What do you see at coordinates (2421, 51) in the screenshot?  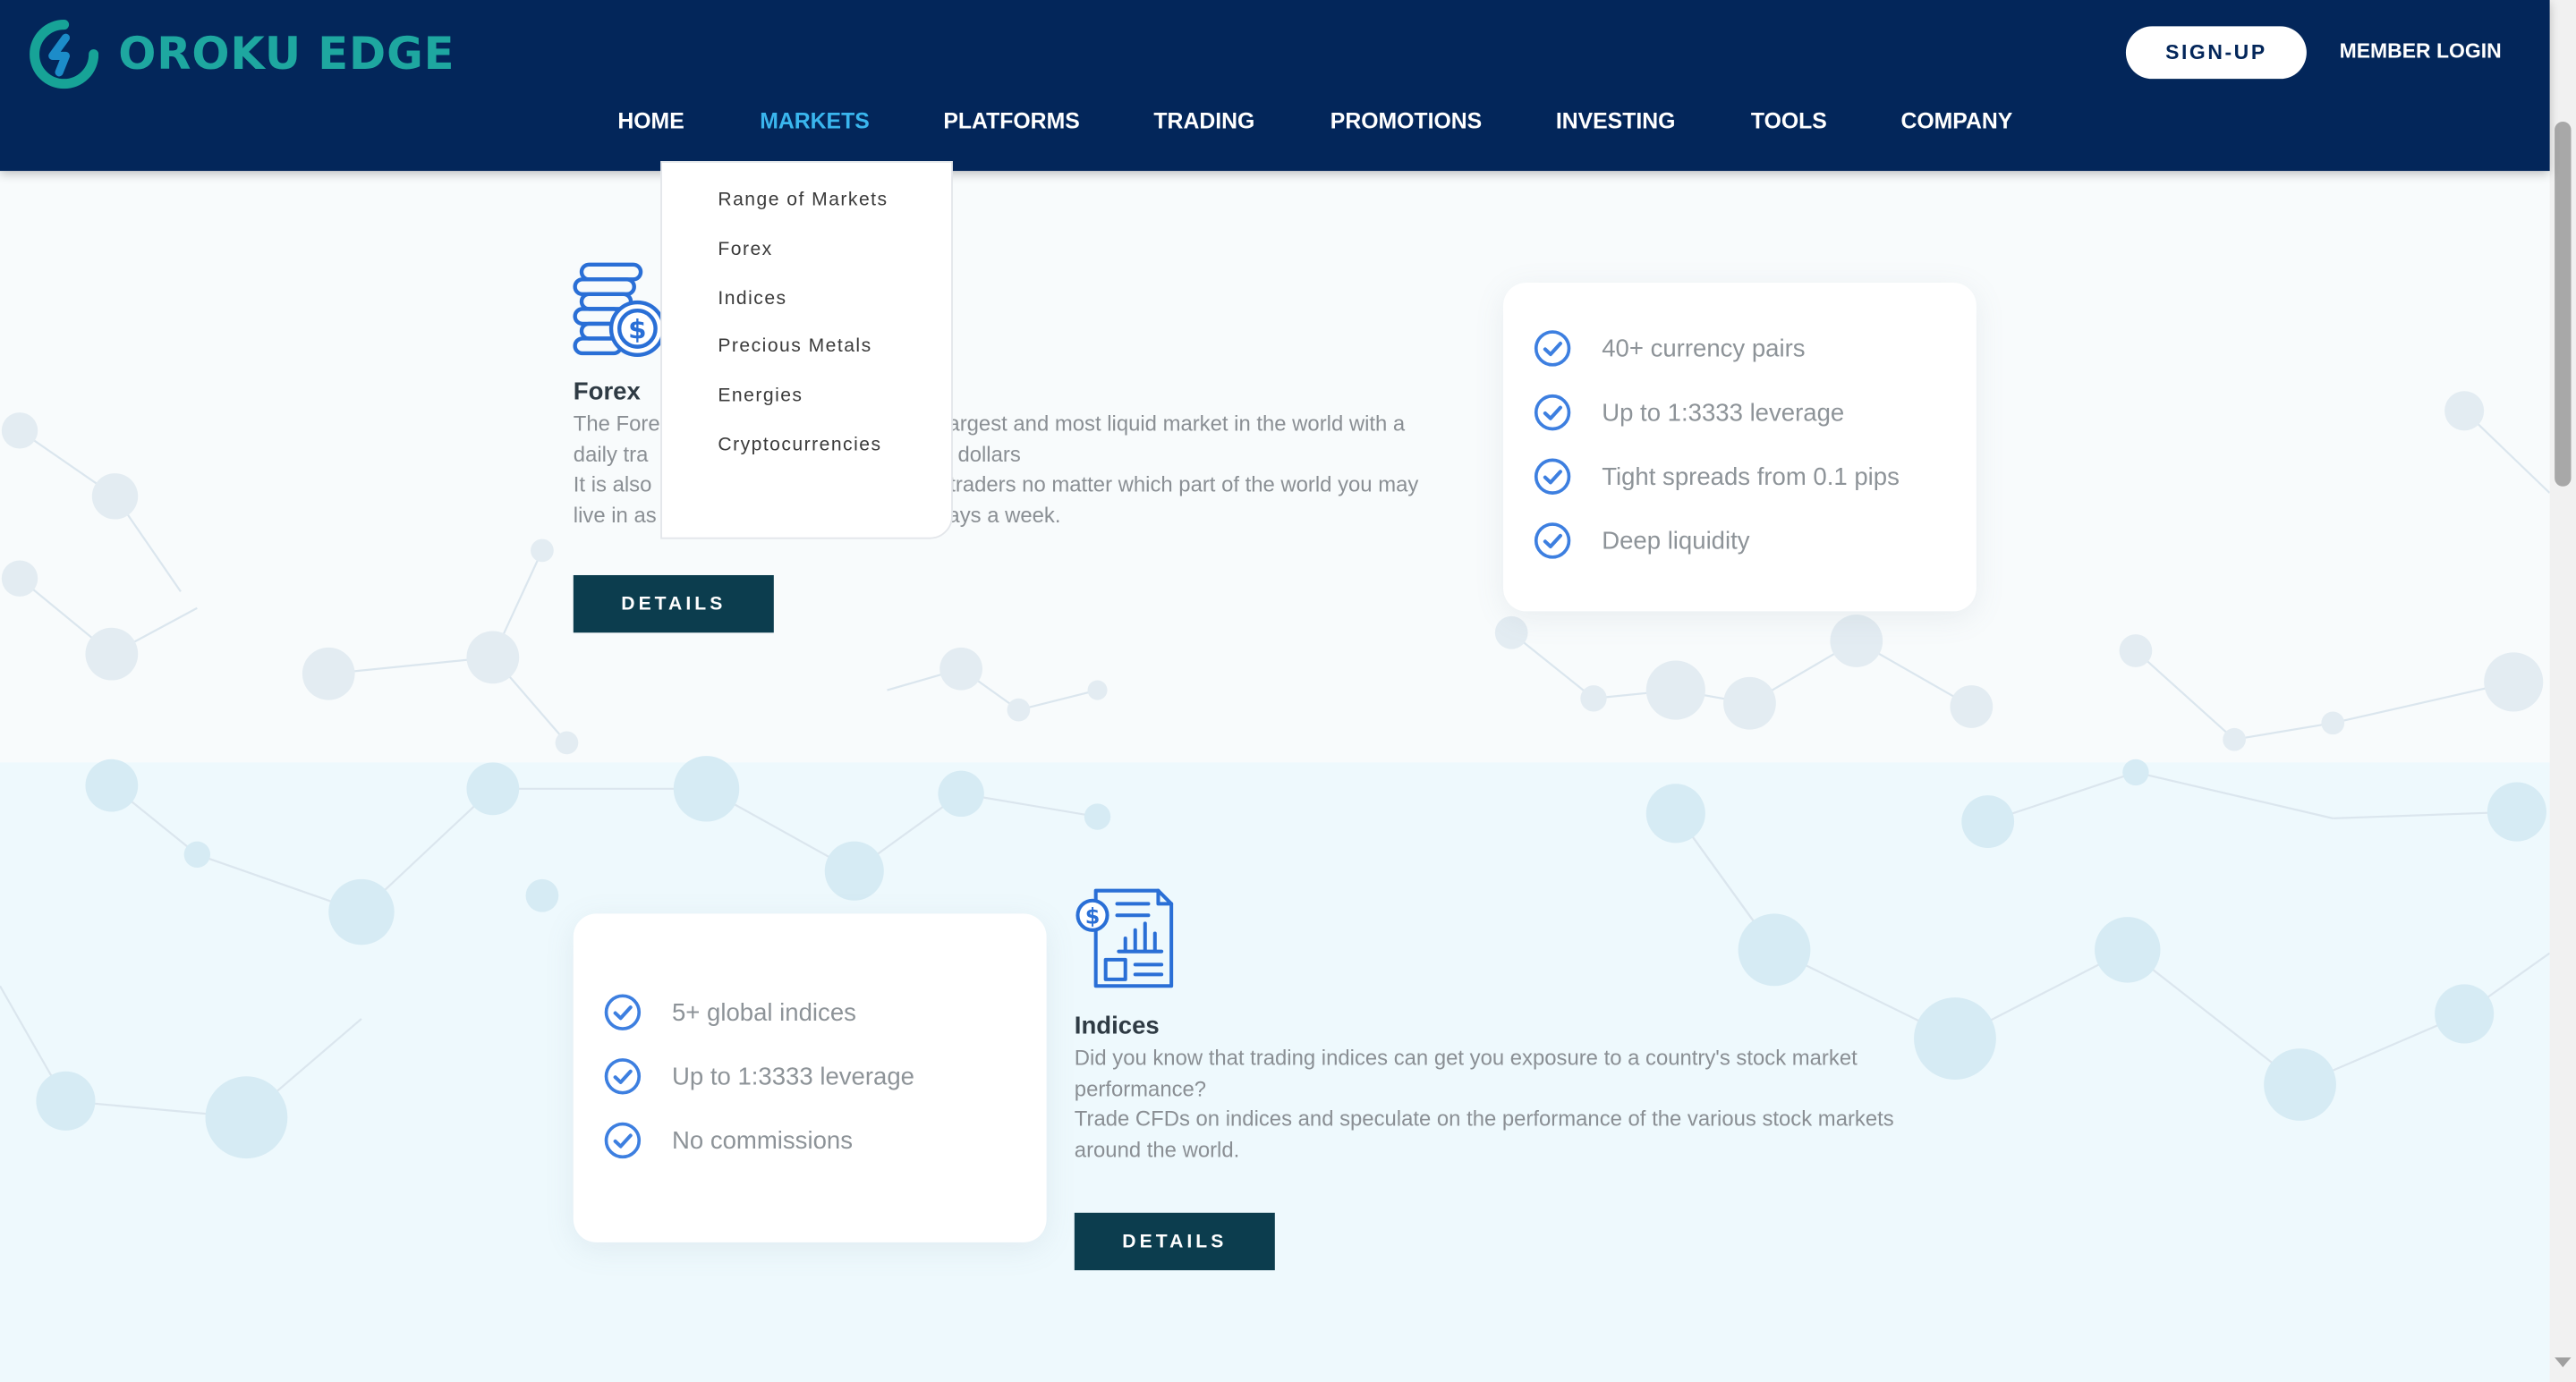 I see `member-login-link: MEMBER LOGIN` at bounding box center [2421, 51].